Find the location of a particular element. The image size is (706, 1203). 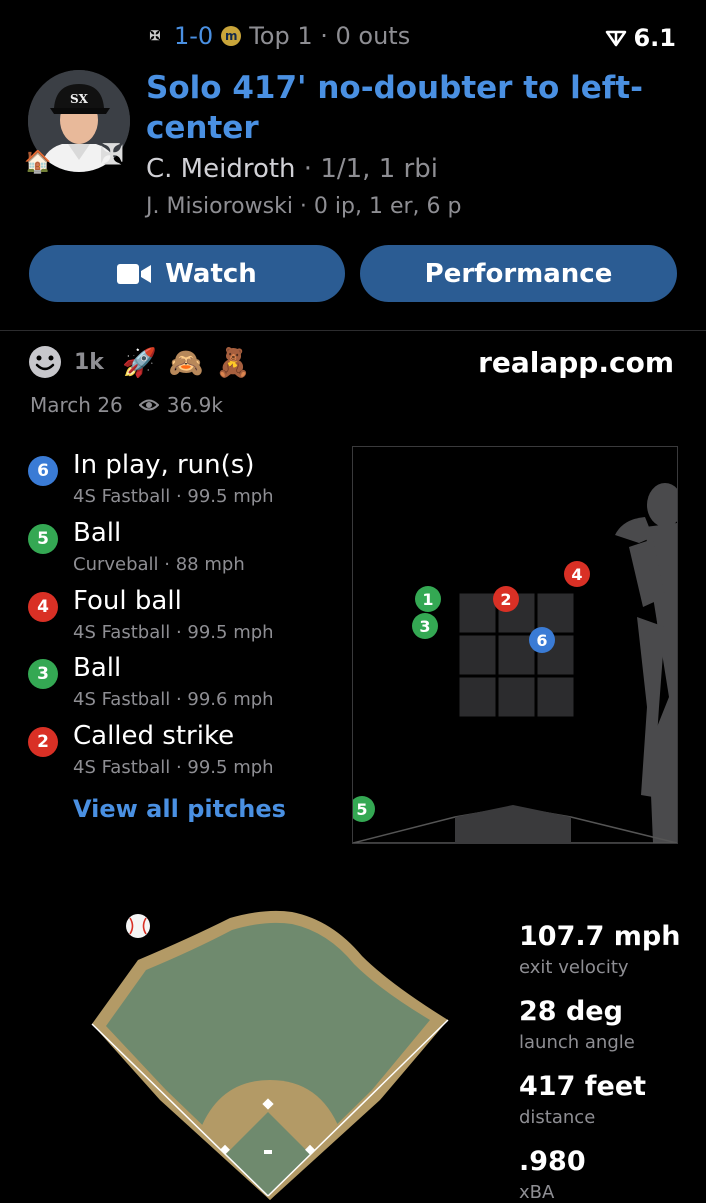

pitch-number-badge: 3 is located at coordinates (43, 674).